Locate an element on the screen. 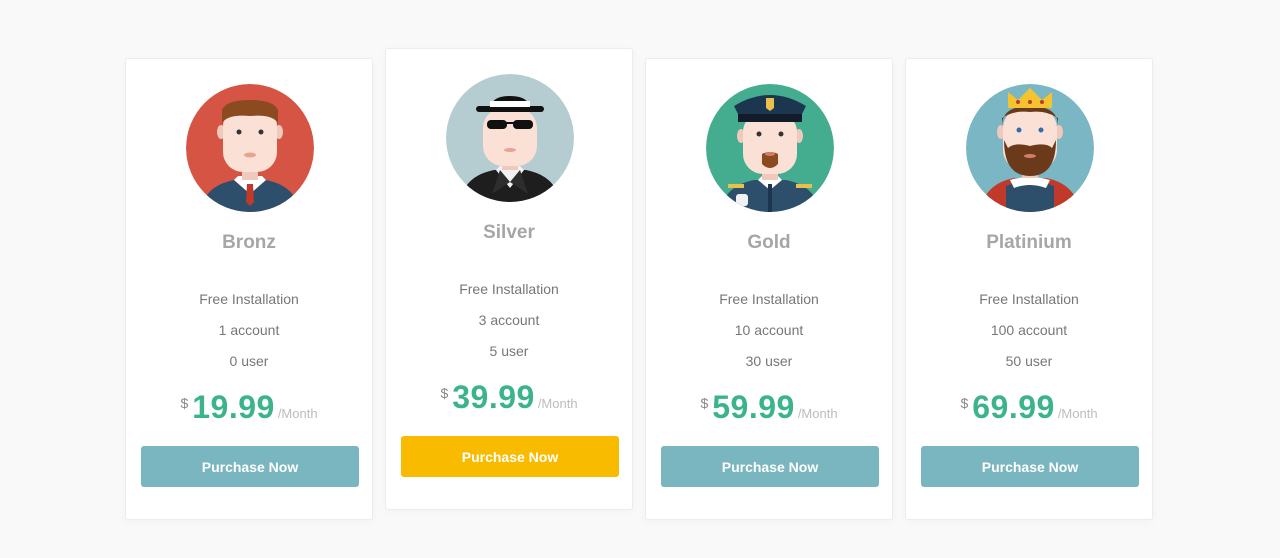 The image size is (1280, 558). feature-accounts: 1 account is located at coordinates (249, 330).